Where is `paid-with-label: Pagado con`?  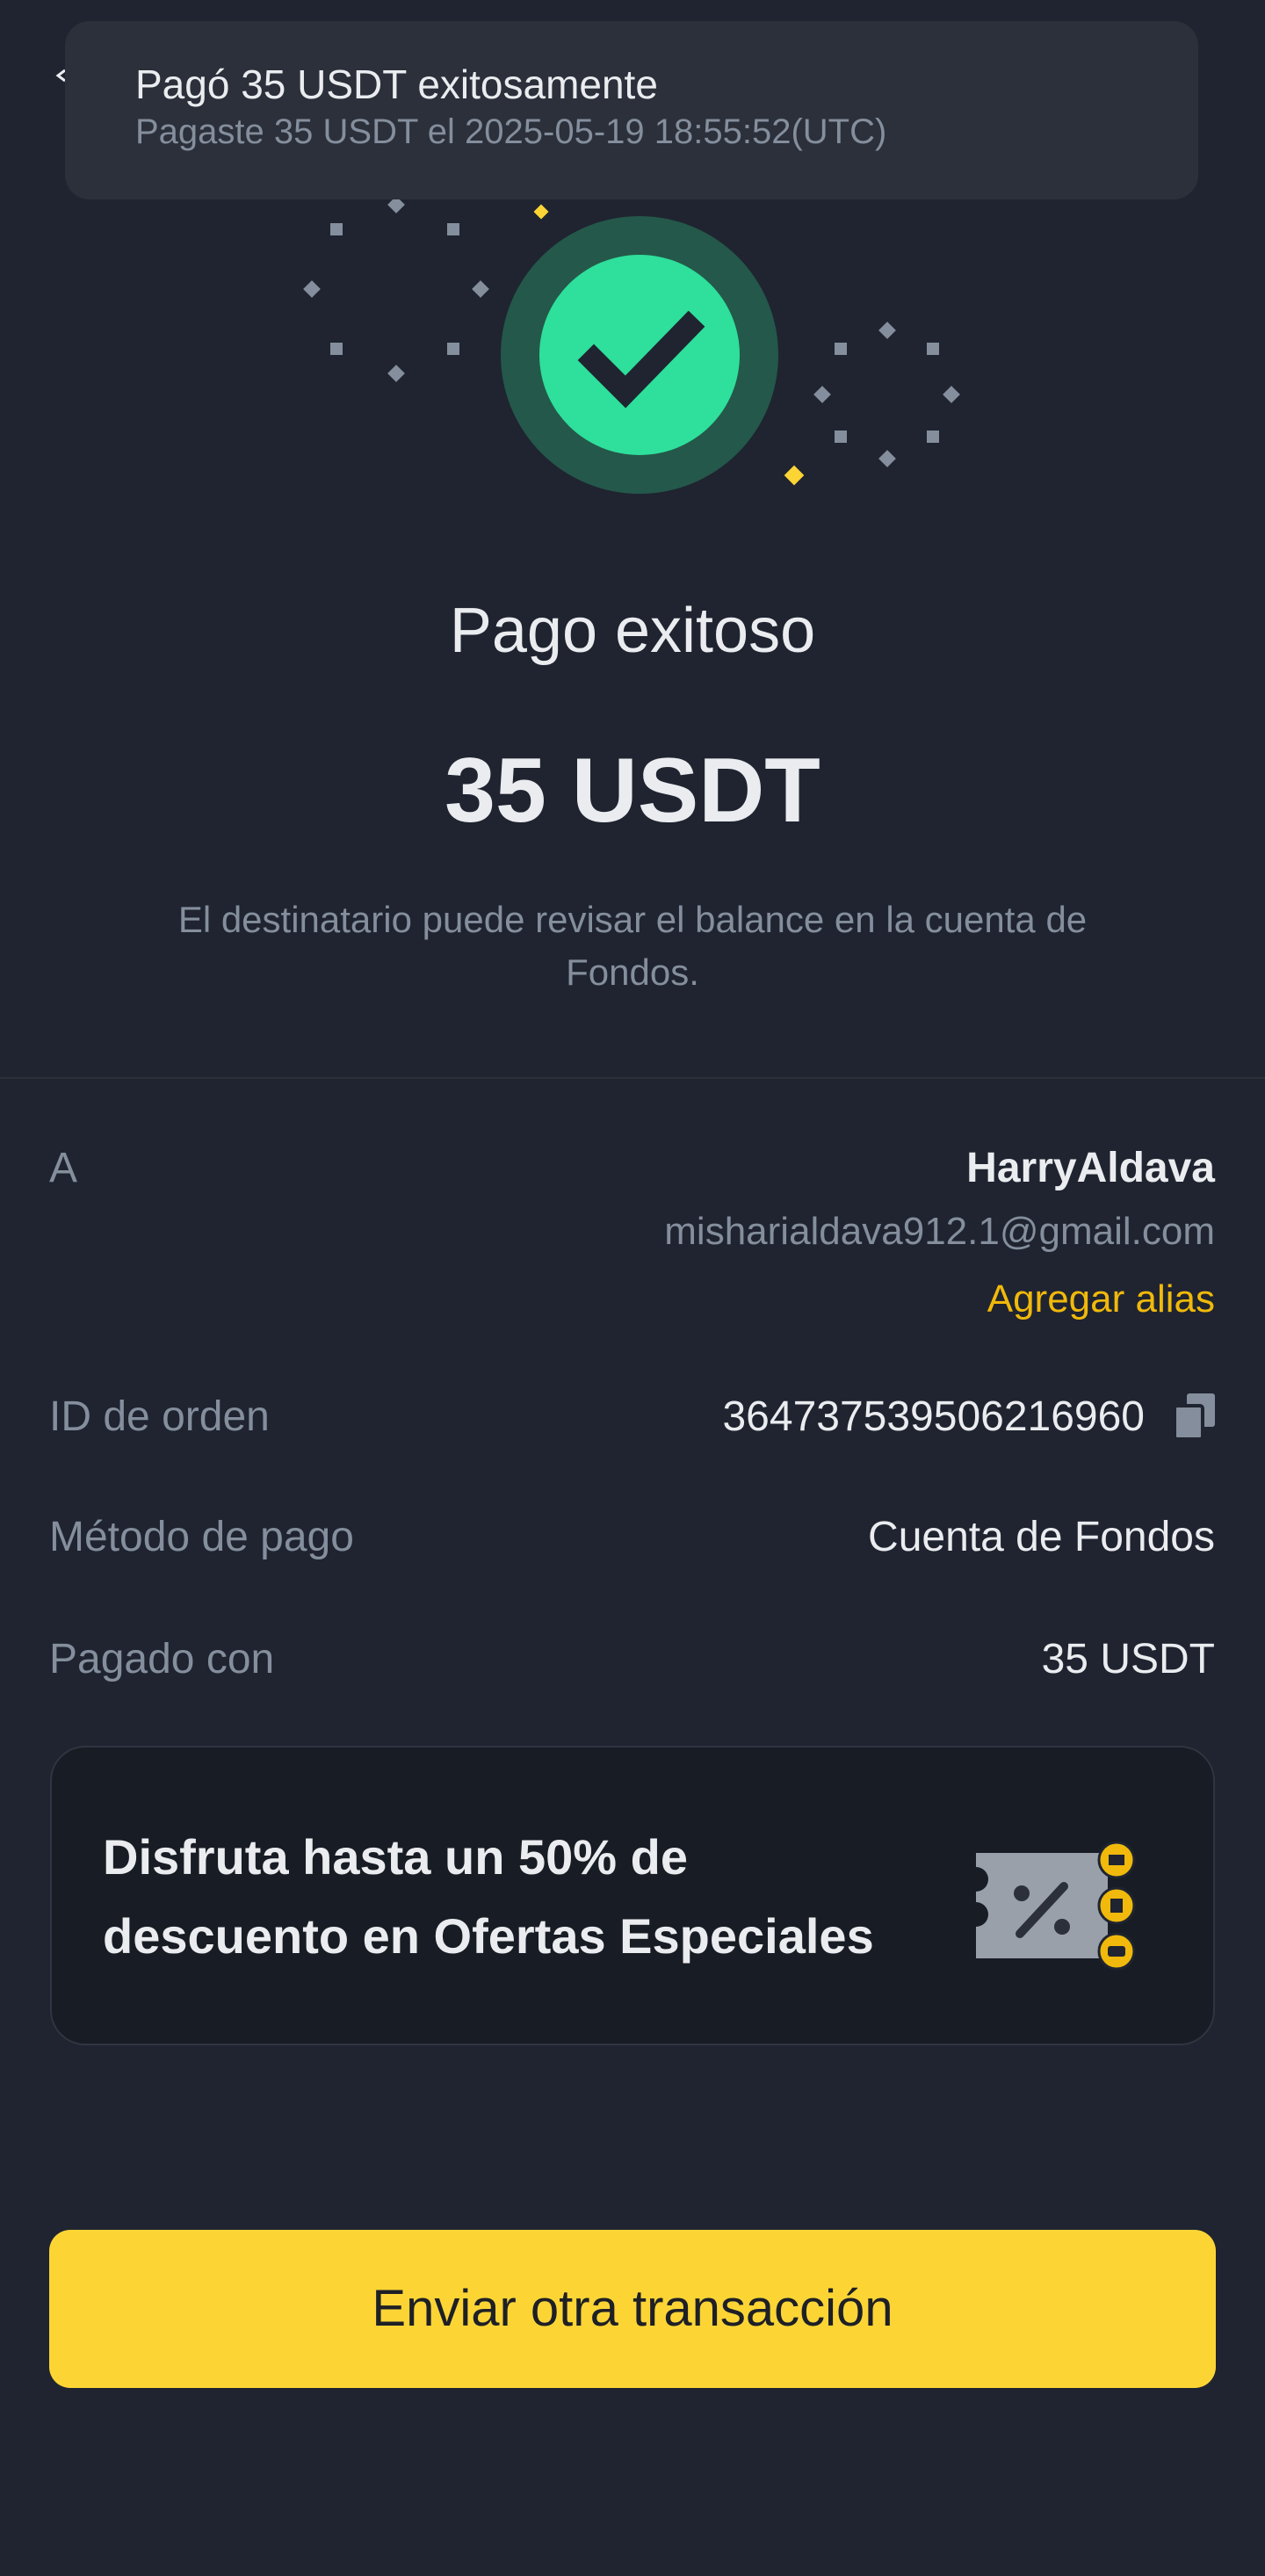
paid-with-label: Pagado con is located at coordinates (162, 1659).